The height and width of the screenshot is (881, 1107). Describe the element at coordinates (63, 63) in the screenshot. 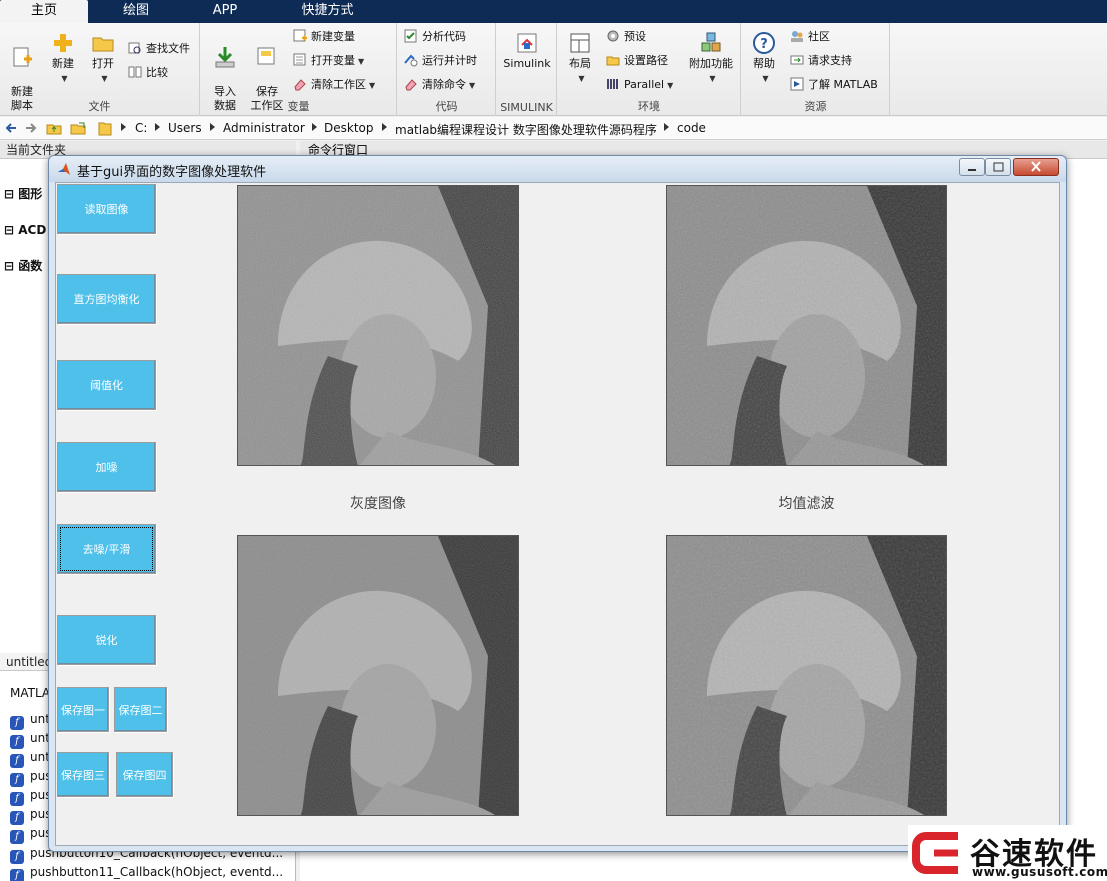

I see `new-label: 新建` at that location.